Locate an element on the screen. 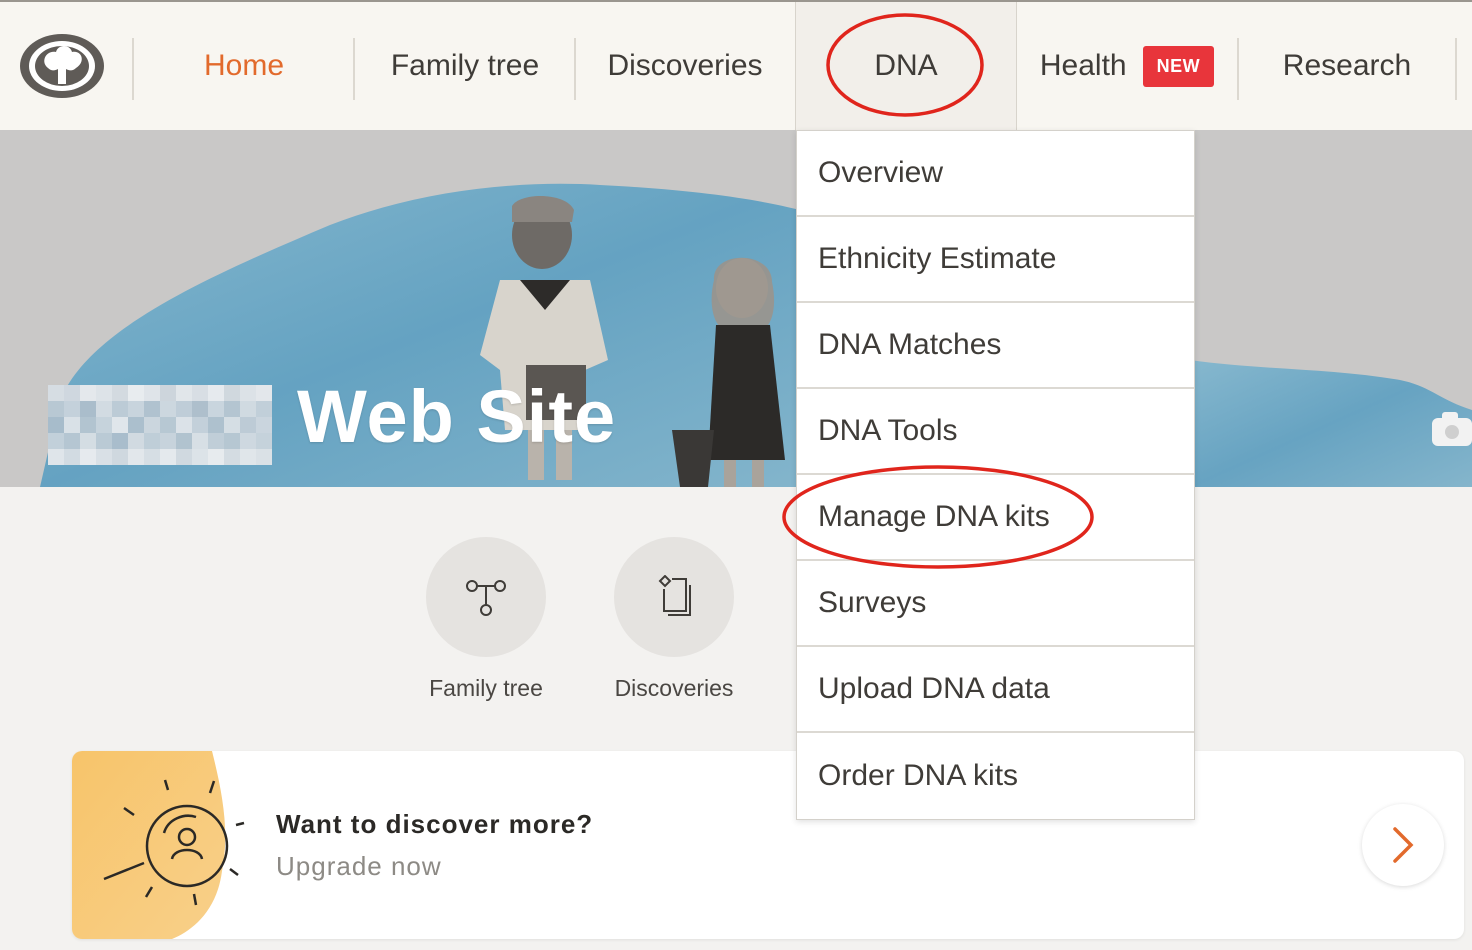 This screenshot has width=1472, height=950. upgrade-subtitle: Upgrade now is located at coordinates (359, 866).